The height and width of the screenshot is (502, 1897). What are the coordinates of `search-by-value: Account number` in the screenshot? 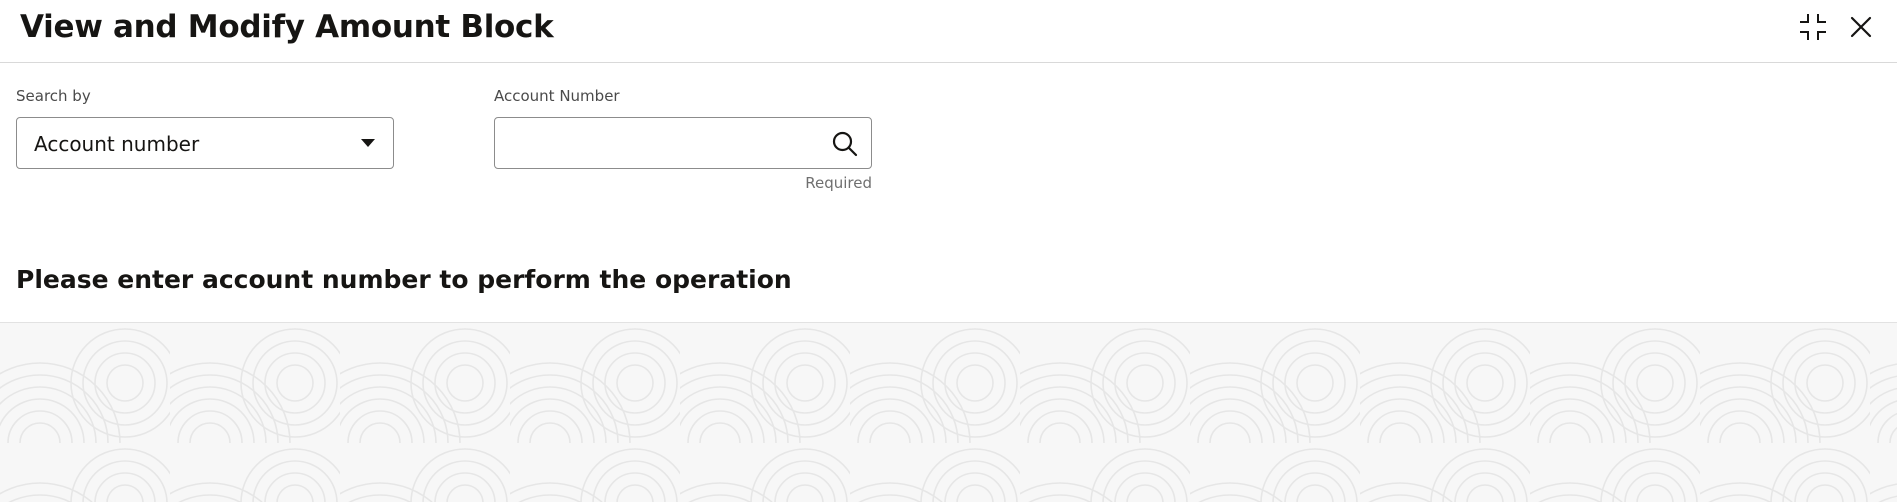 It's located at (117, 144).